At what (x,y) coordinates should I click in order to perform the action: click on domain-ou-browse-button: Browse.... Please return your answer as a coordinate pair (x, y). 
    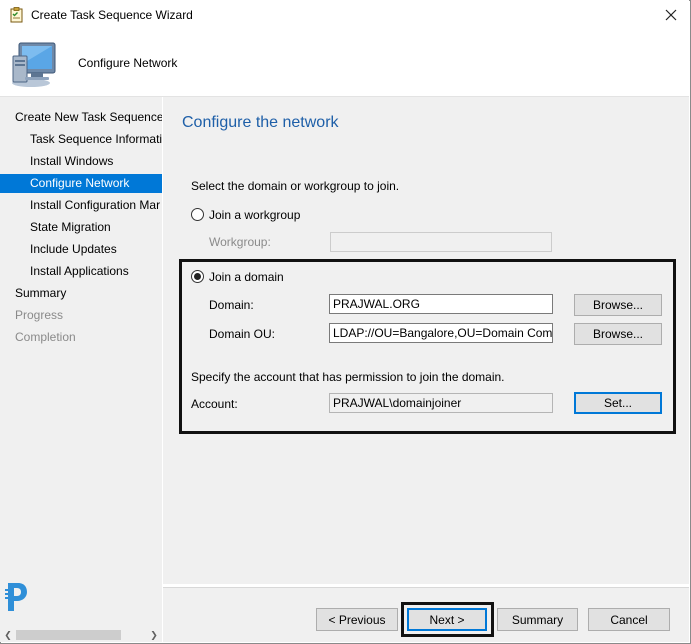
    Looking at the image, I should click on (618, 334).